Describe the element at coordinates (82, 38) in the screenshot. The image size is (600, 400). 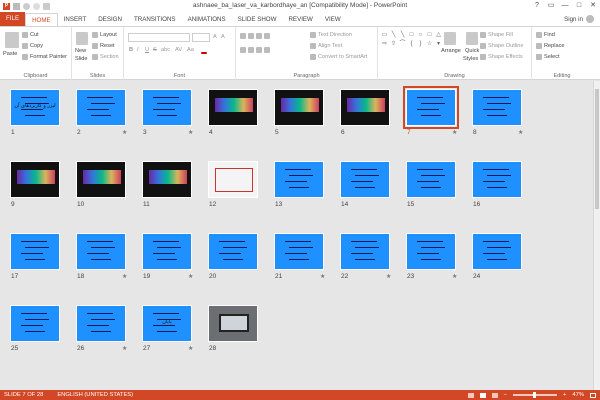
I see `new-slide-icon` at that location.